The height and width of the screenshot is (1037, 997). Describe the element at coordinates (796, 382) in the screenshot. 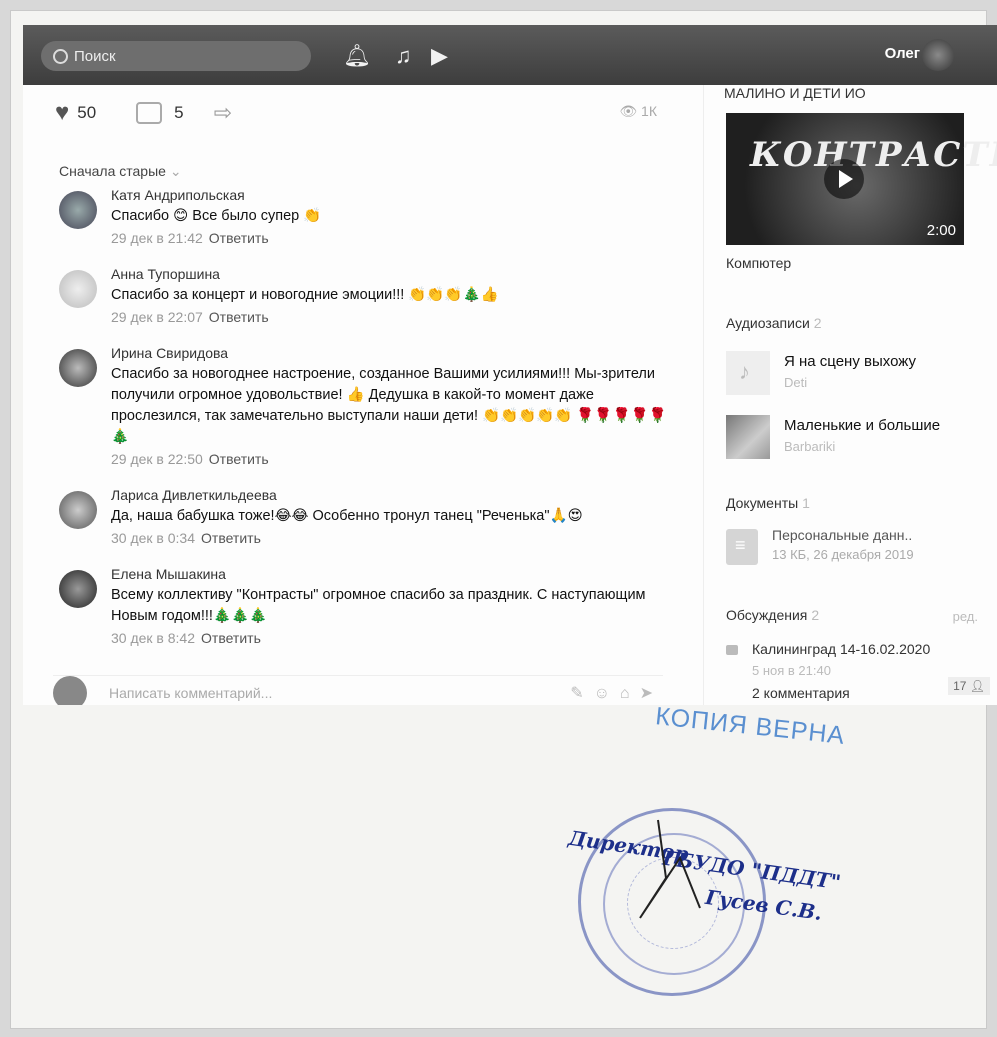

I see `track-artist: Deti` at that location.